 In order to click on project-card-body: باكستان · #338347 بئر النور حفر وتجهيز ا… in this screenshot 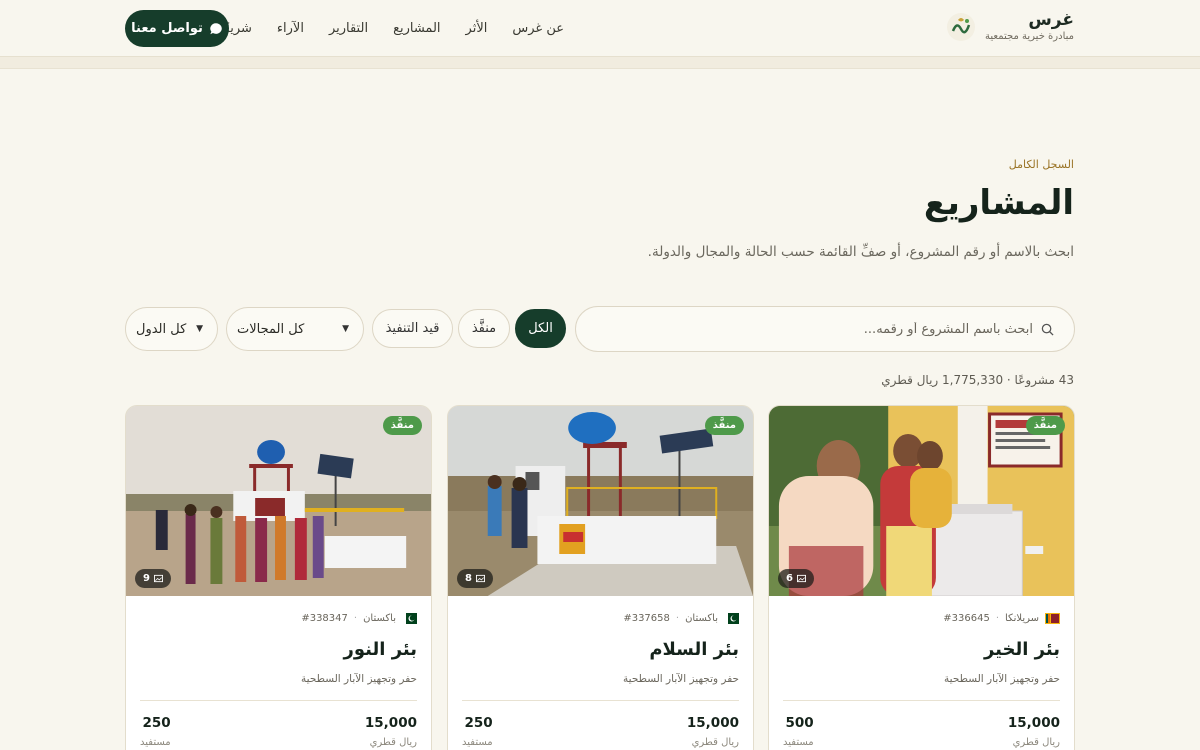, I will do `click(278, 672)`.